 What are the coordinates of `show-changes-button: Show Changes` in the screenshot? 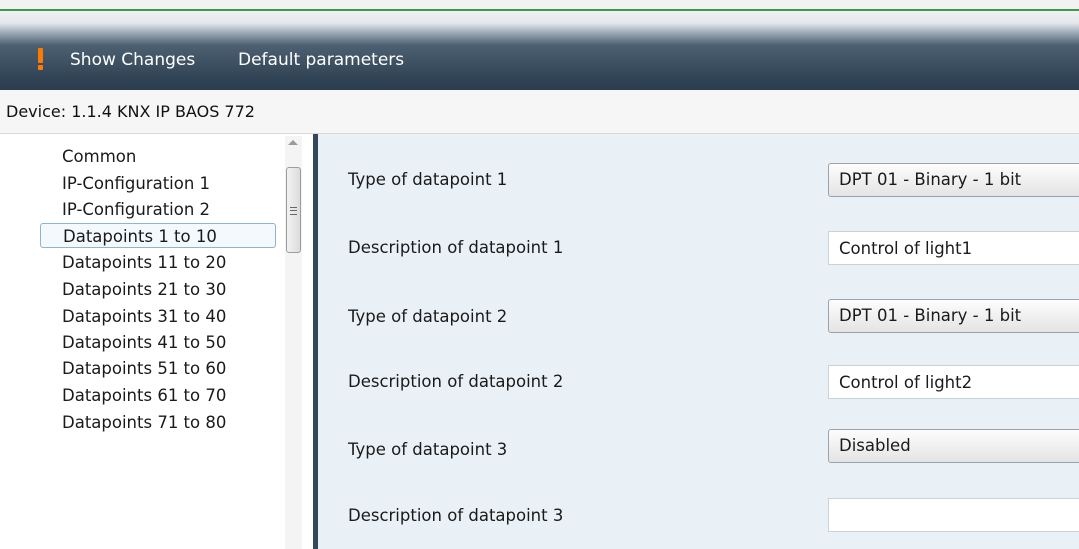 It's located at (132, 60).